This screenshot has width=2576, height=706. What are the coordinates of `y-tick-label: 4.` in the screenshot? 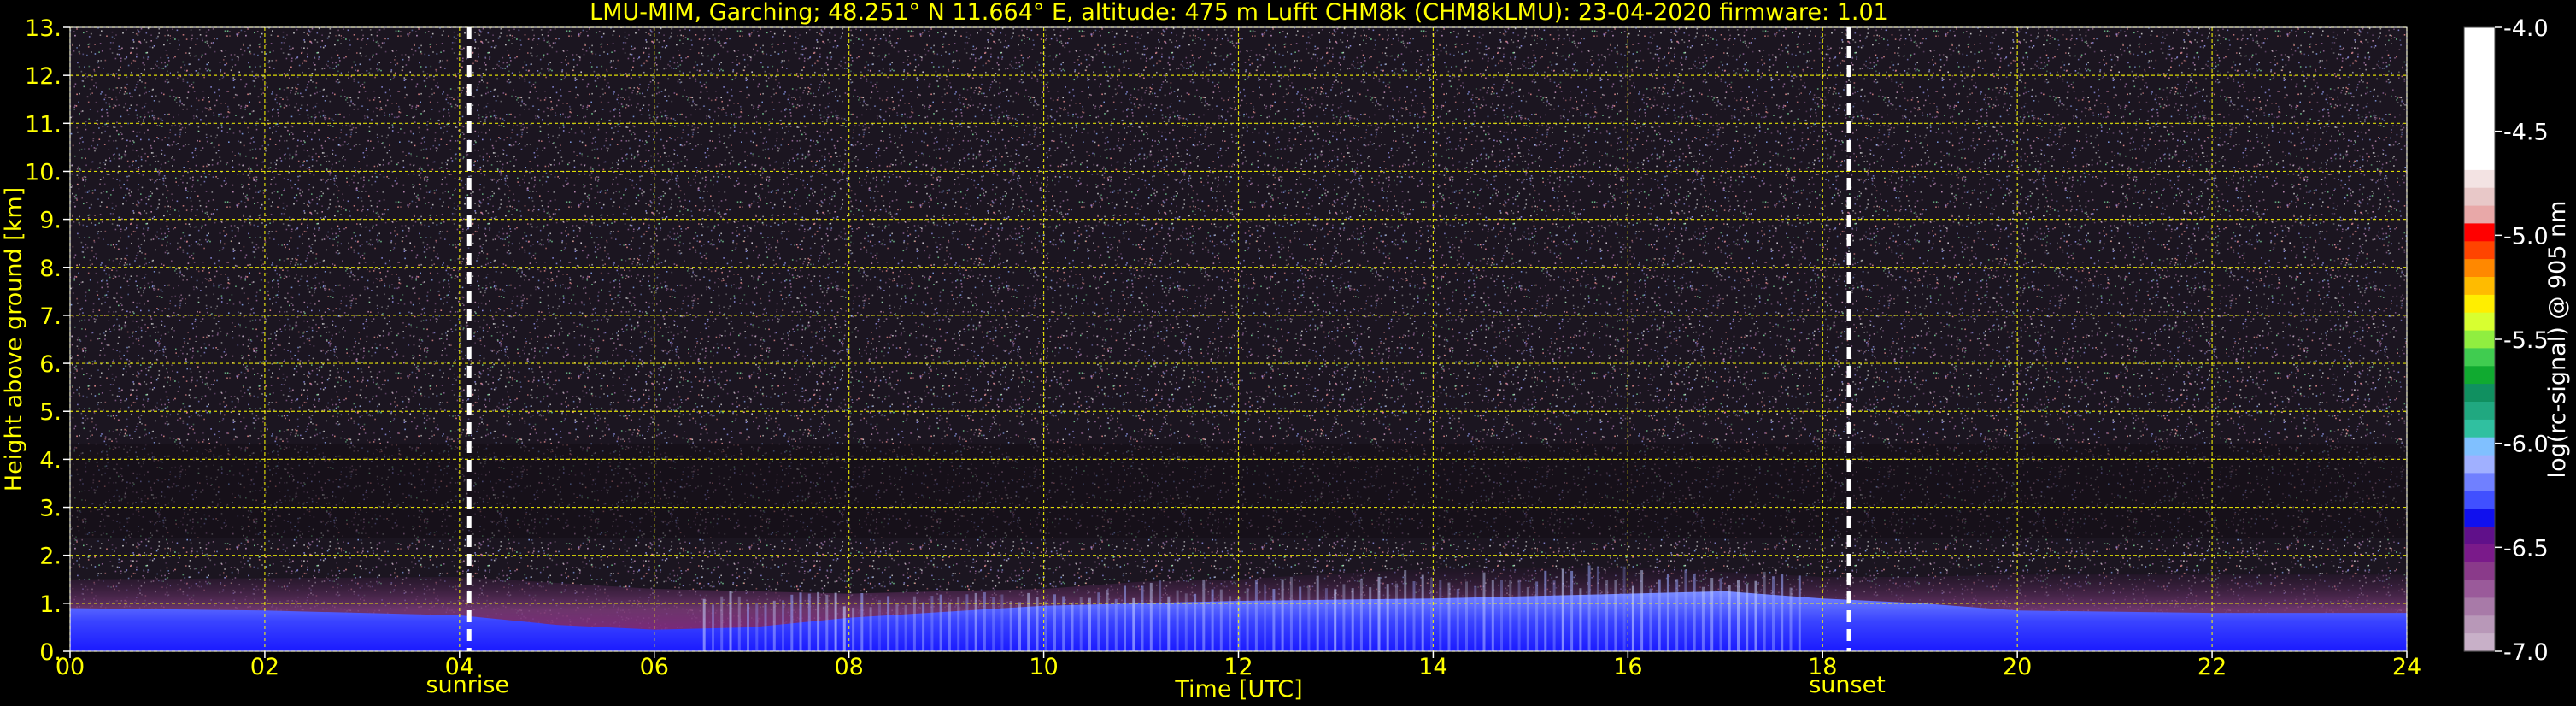 It's located at (50, 460).